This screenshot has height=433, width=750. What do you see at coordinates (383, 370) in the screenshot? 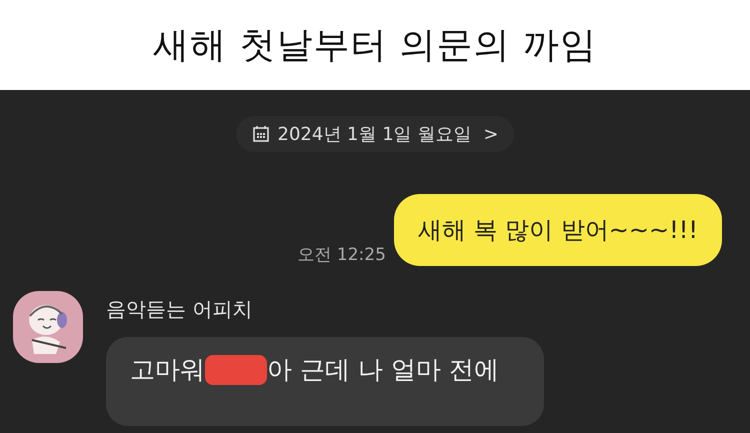
I see `message-text: 아 근데 나 얼마 전에` at bounding box center [383, 370].